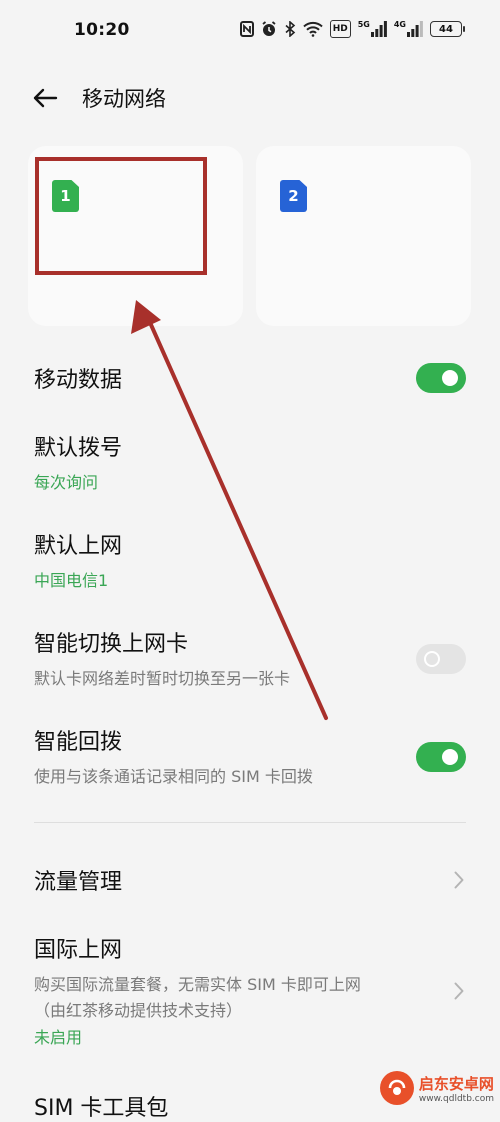 The height and width of the screenshot is (1122, 500). What do you see at coordinates (71, 580) in the screenshot?
I see `default-data-value: 中国电信1` at bounding box center [71, 580].